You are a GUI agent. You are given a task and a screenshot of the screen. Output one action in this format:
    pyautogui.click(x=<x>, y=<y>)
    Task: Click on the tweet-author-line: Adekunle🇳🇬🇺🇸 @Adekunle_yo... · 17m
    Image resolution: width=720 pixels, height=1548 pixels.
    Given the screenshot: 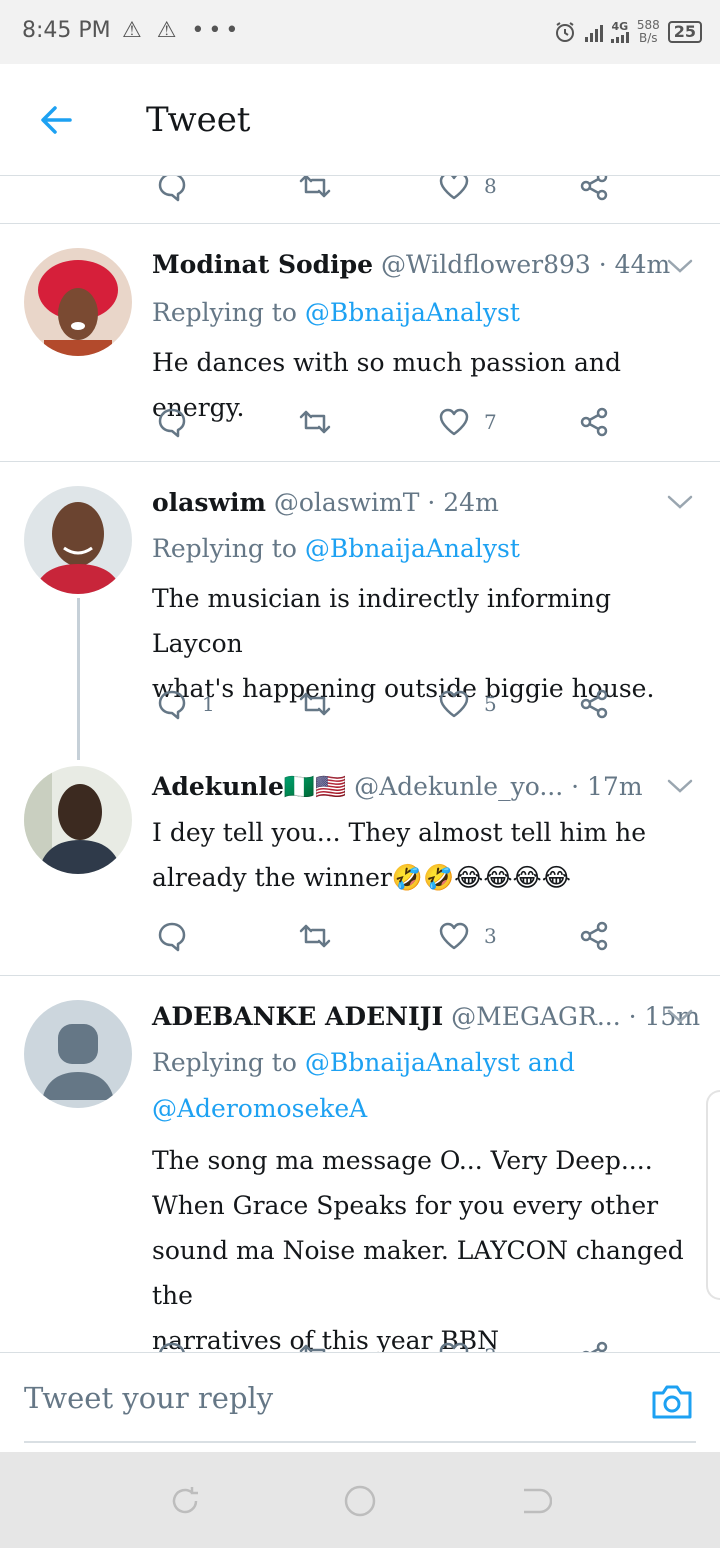 What is the action you would take?
    pyautogui.click(x=397, y=787)
    